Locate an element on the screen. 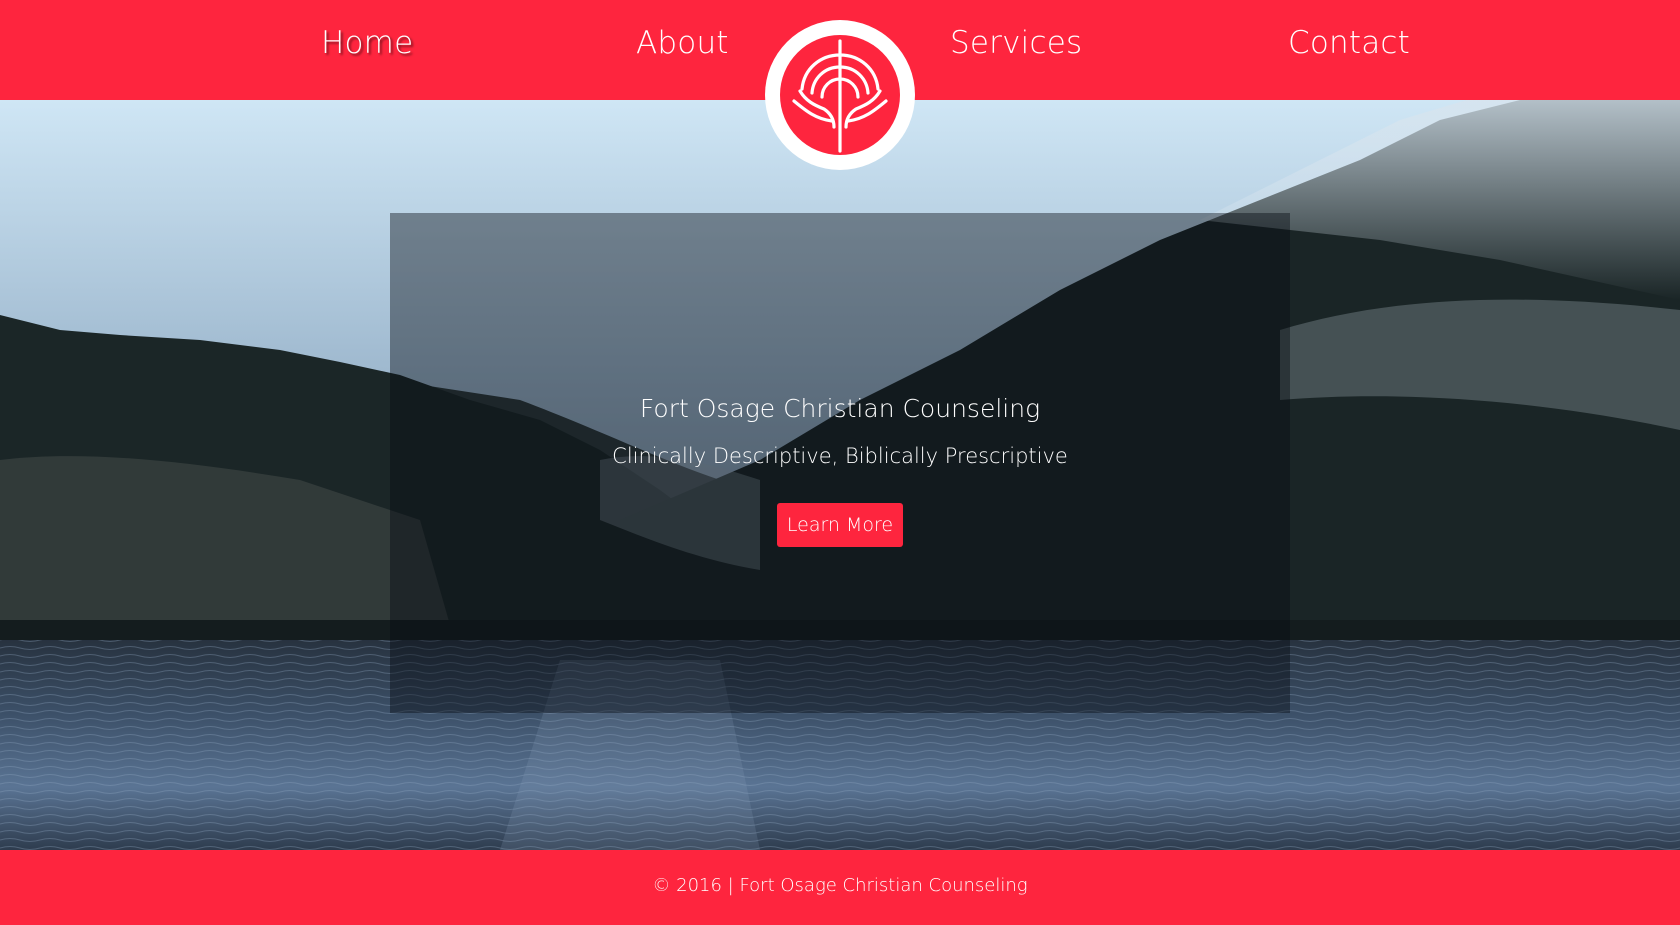 The image size is (1680, 925). nav-link-contact: Contact is located at coordinates (1349, 43).